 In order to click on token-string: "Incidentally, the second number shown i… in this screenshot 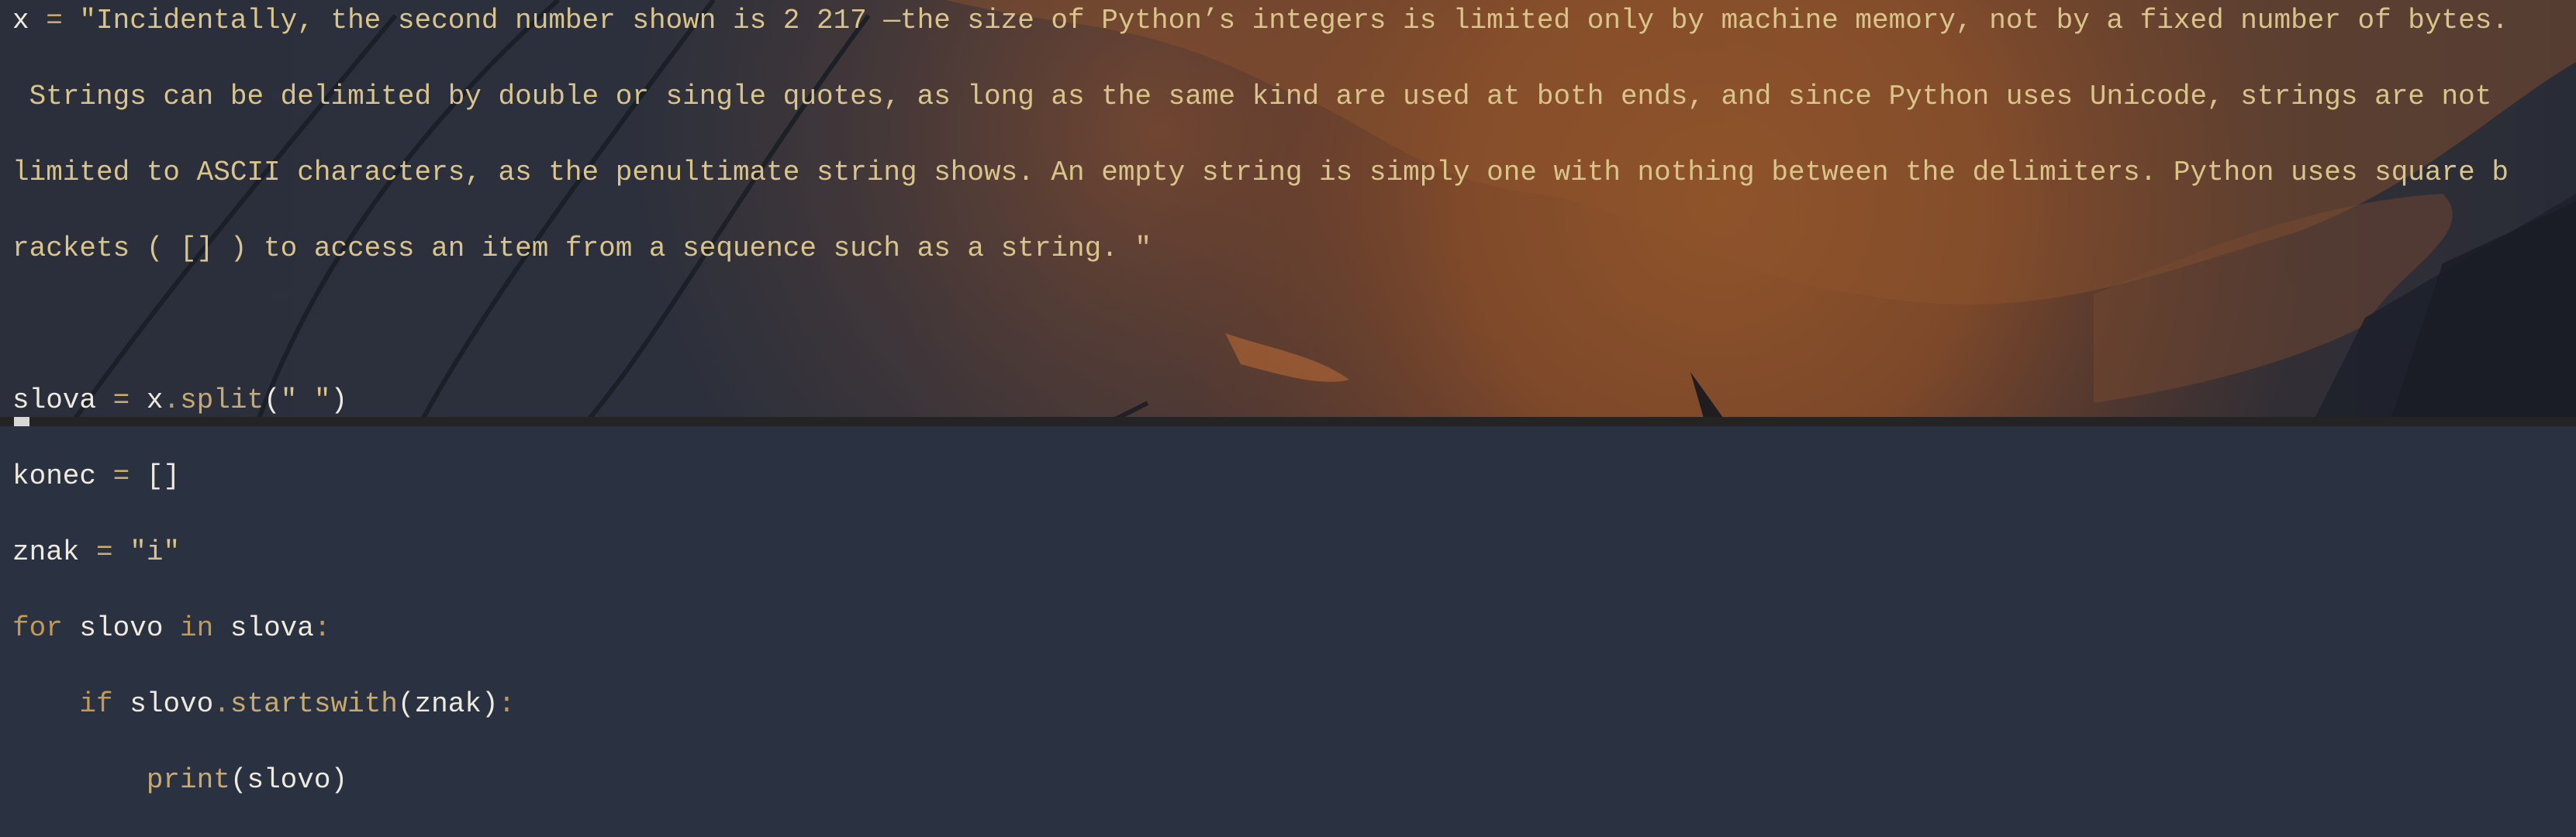, I will do `click(1294, 20)`.